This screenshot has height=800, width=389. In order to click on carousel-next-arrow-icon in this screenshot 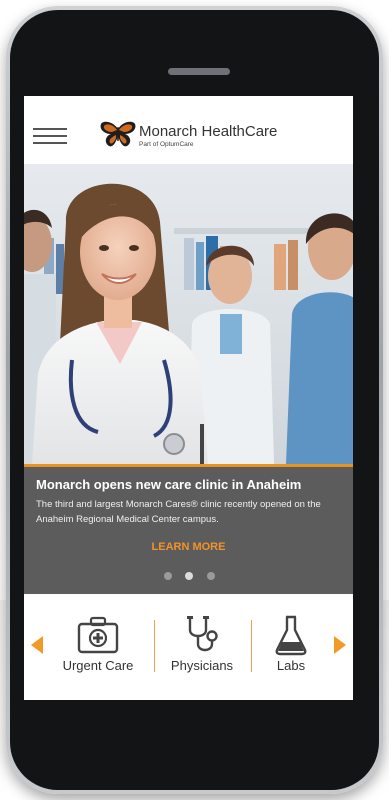, I will do `click(340, 645)`.